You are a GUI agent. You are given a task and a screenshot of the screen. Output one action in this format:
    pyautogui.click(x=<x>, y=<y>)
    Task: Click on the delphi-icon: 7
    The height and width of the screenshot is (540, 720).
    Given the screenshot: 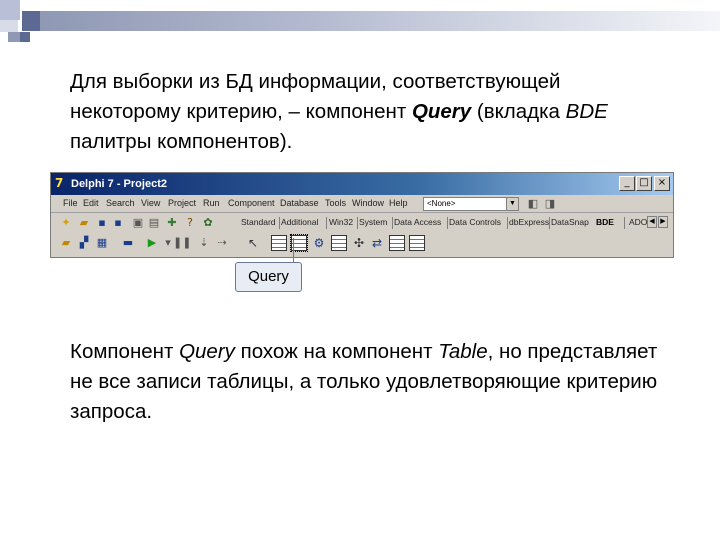 What is the action you would take?
    pyautogui.click(x=59, y=183)
    